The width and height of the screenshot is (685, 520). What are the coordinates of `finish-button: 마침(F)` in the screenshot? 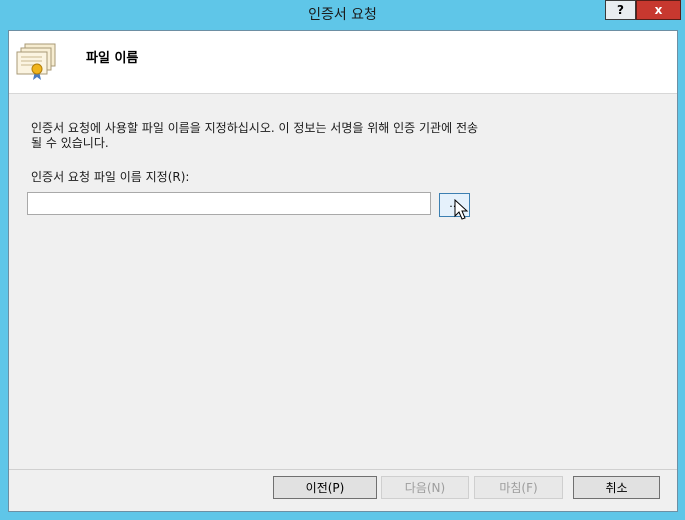 It's located at (518, 487).